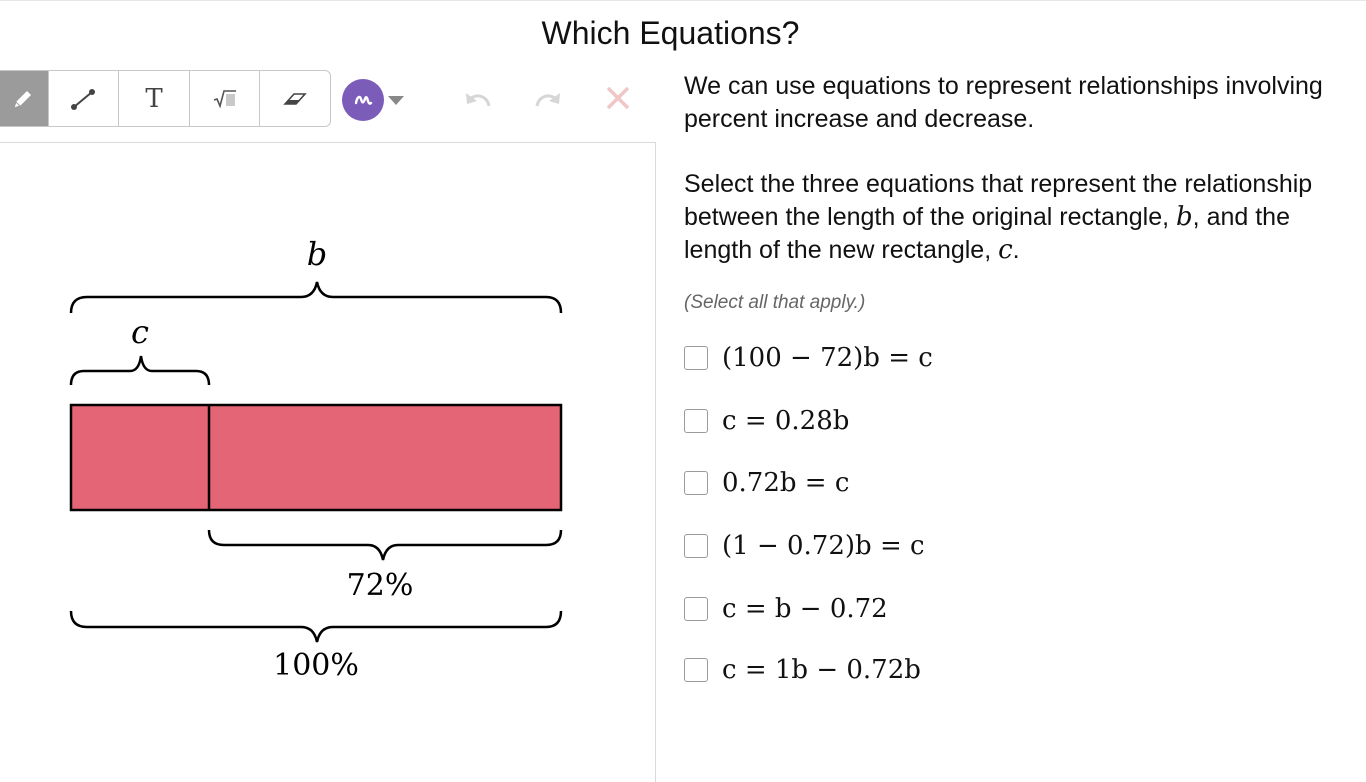 The height and width of the screenshot is (782, 1366). I want to click on eraser-icon, so click(295, 98).